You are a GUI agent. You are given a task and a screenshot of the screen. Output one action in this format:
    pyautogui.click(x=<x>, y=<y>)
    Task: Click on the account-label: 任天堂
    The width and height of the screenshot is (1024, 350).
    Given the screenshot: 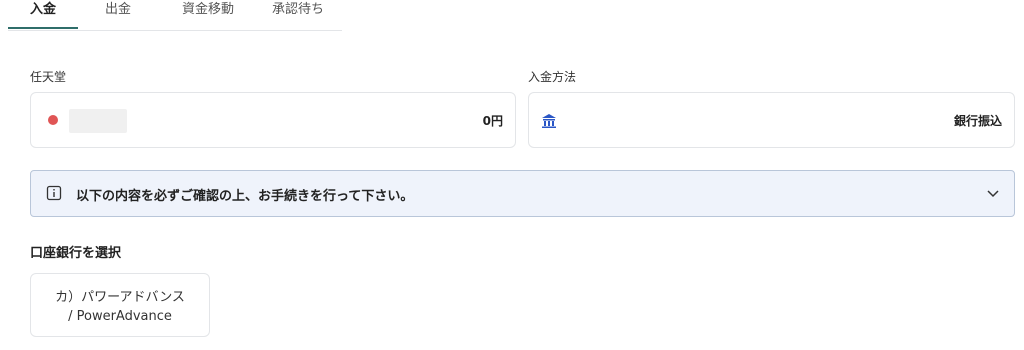 What is the action you would take?
    pyautogui.click(x=48, y=77)
    